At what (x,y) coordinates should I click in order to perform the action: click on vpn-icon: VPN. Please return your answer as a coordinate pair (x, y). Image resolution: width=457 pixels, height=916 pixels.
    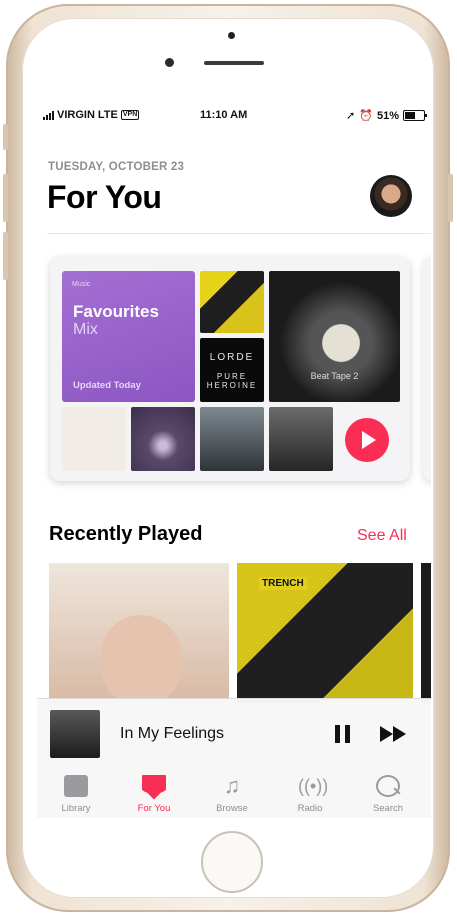
    Looking at the image, I should click on (130, 115).